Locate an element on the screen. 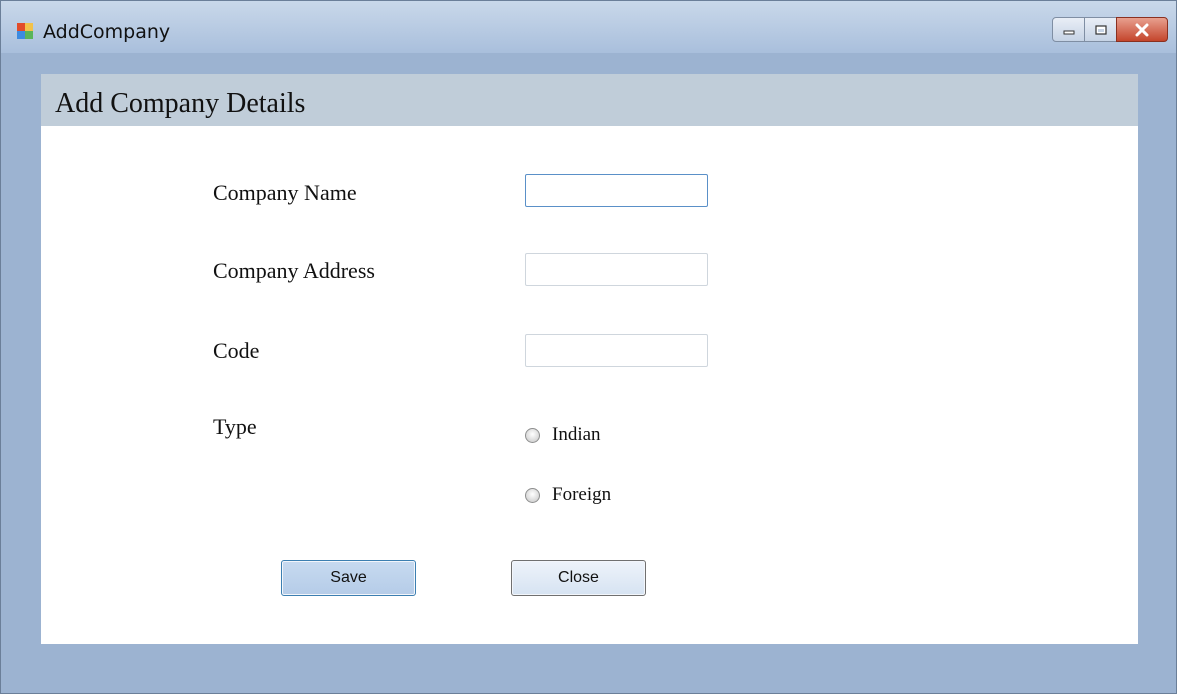  company-address-input is located at coordinates (616, 269).